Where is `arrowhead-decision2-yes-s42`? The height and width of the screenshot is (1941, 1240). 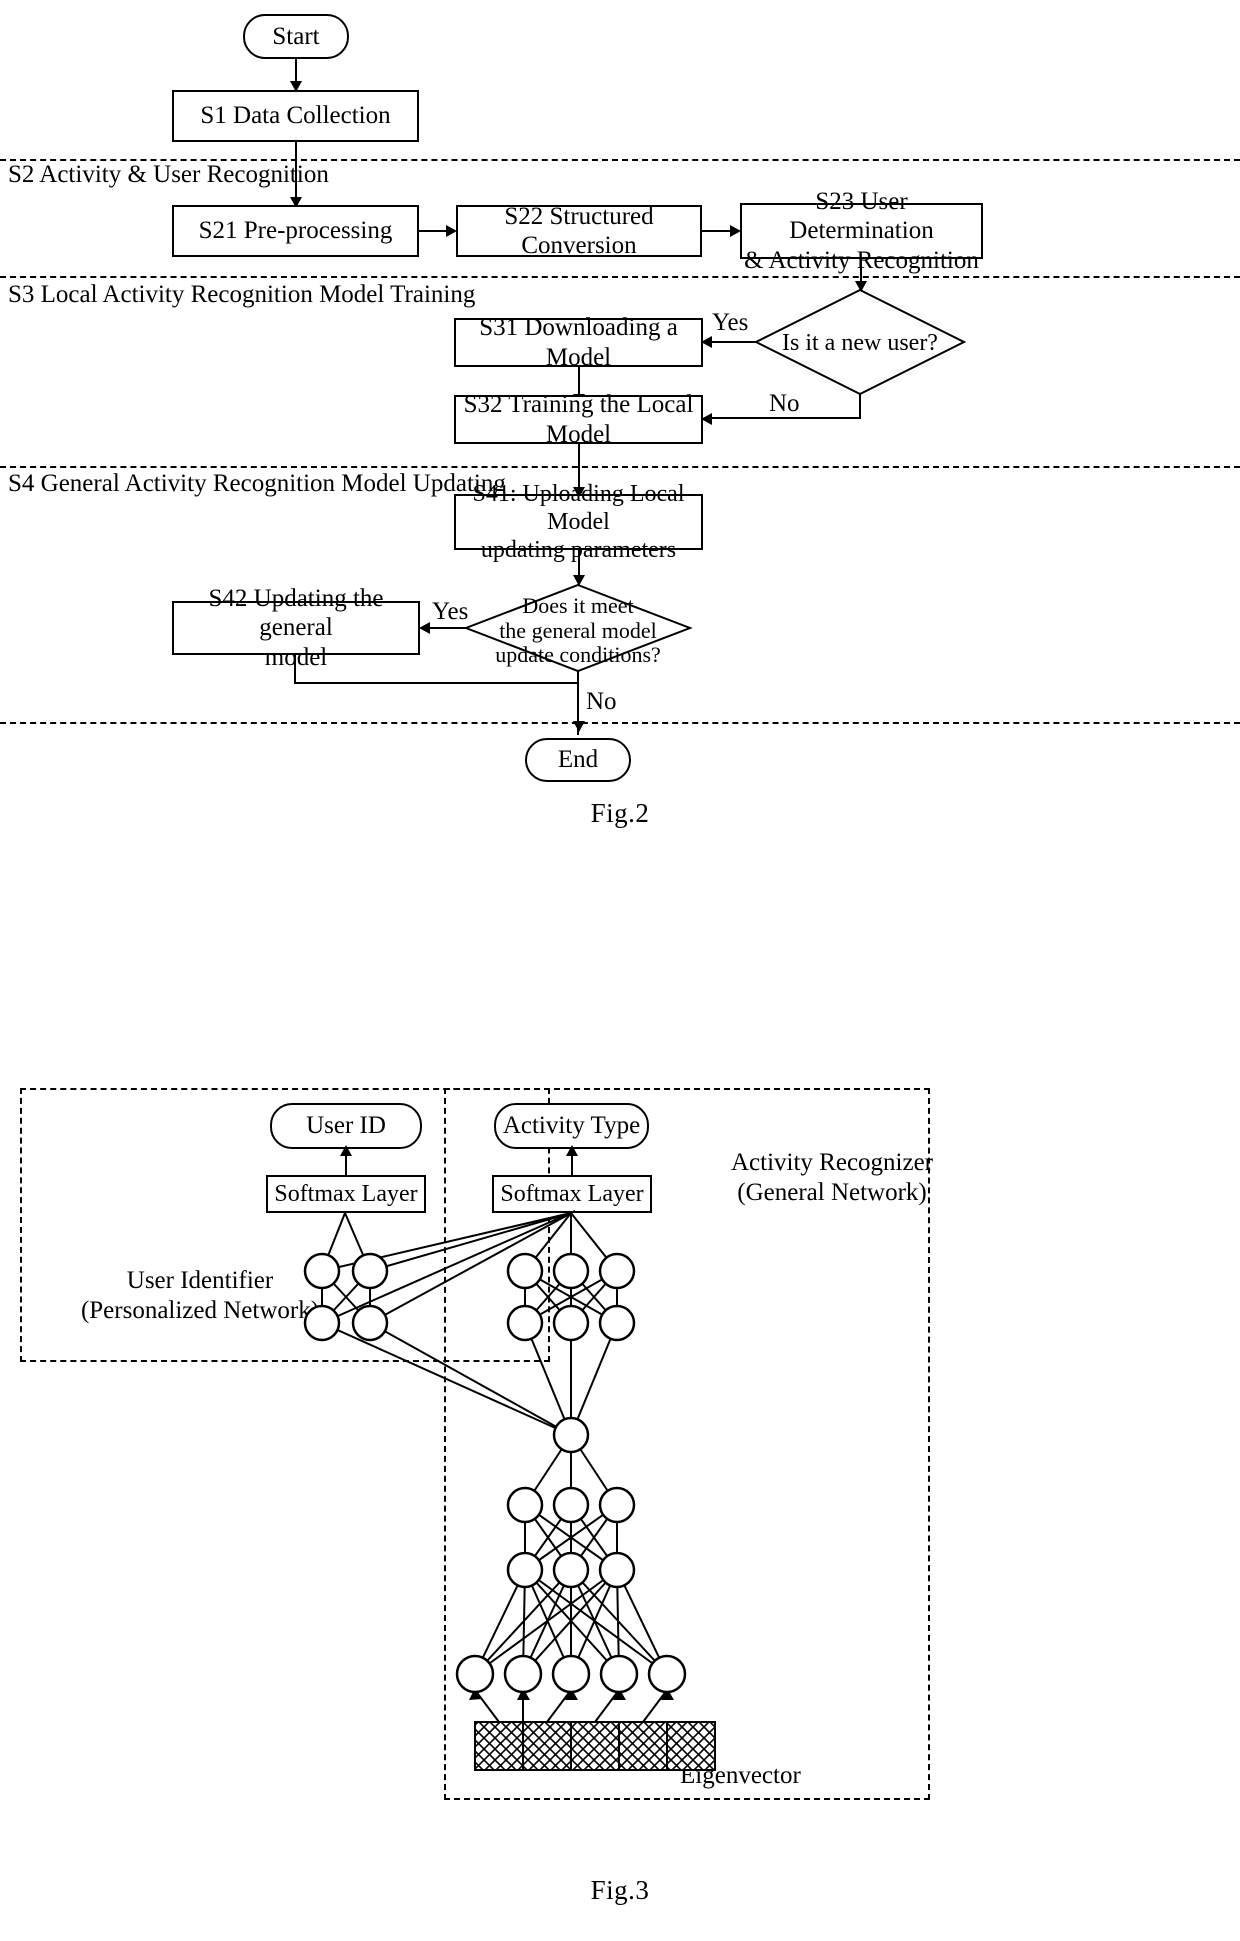
arrowhead-decision2-yes-s42 is located at coordinates (424, 628).